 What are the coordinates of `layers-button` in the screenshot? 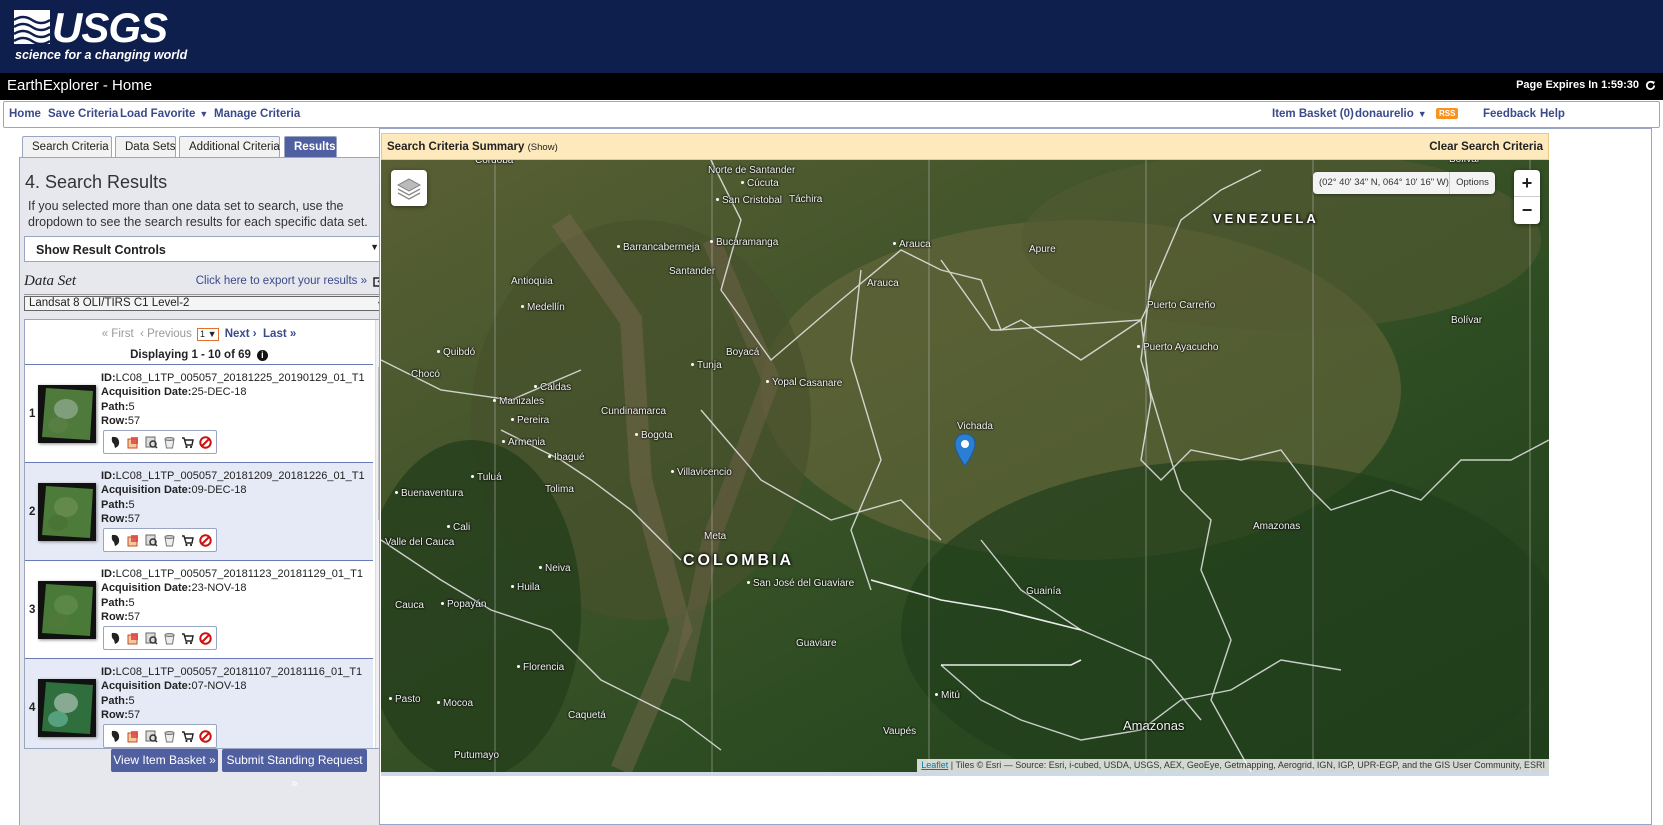 It's located at (409, 188).